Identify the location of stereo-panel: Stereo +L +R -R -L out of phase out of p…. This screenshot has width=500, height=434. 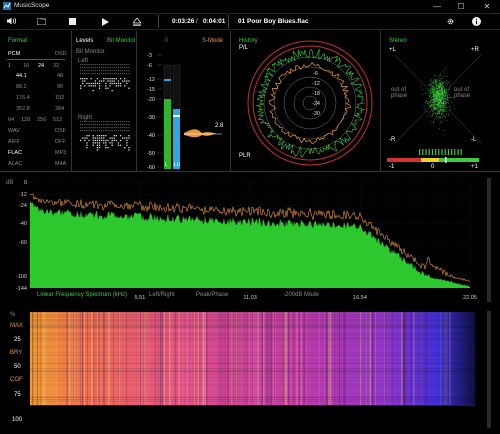
(440, 101).